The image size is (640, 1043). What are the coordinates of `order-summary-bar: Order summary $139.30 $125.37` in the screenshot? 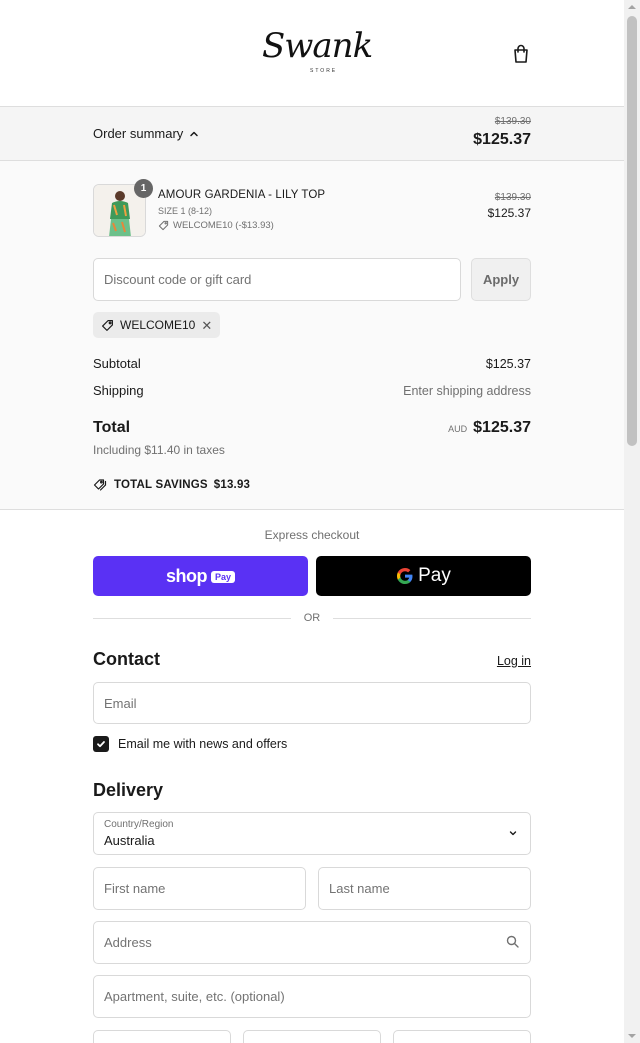 It's located at (312, 134).